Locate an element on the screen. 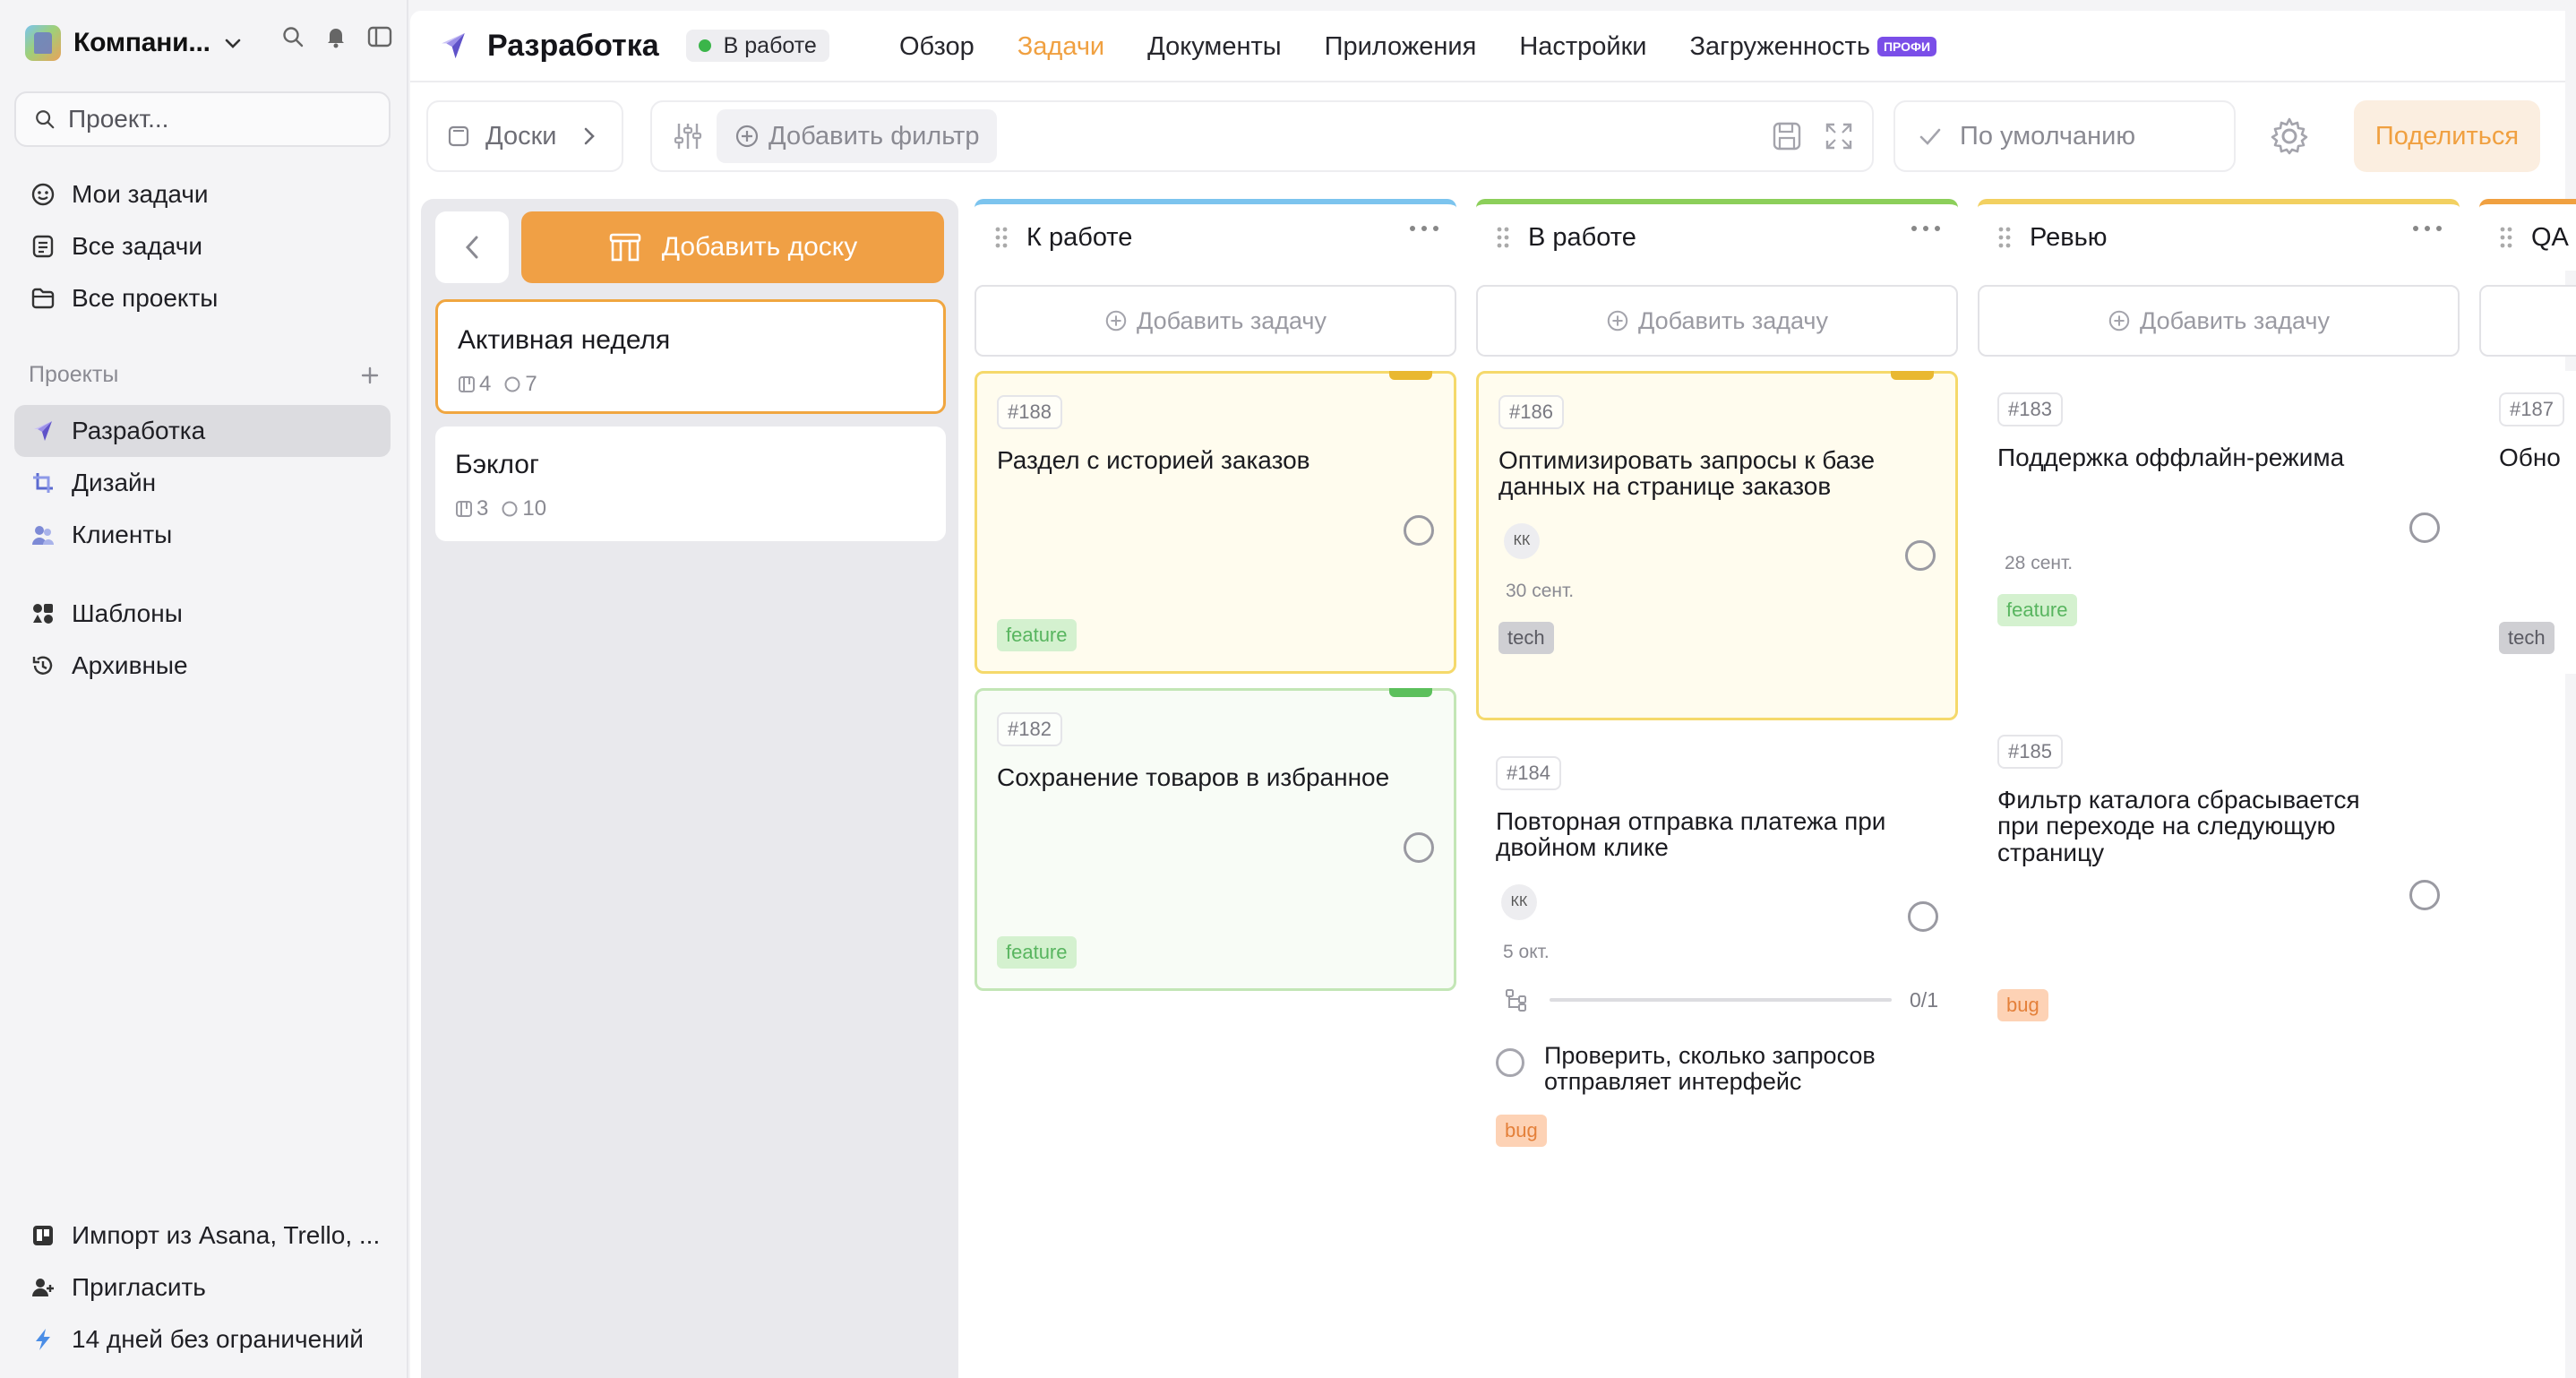  sort-select: По умолчанию is located at coordinates (2064, 136).